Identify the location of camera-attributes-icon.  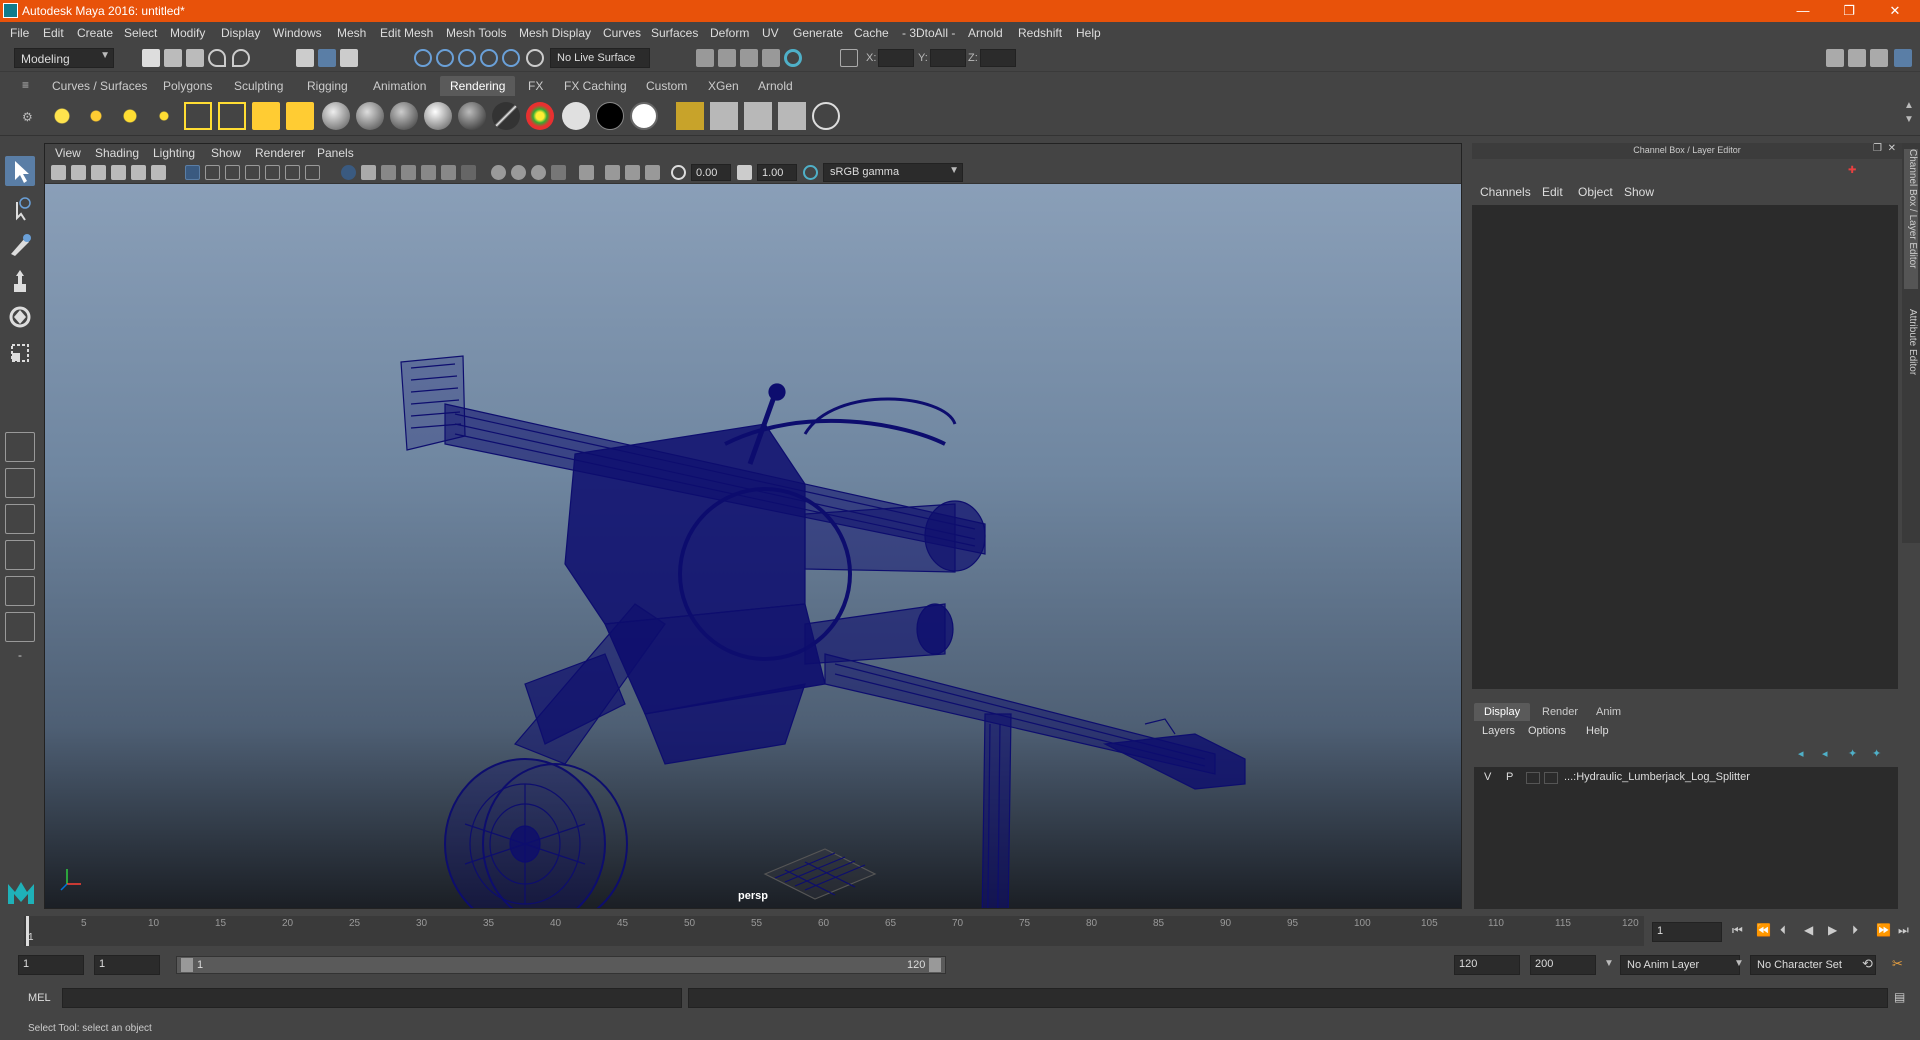
(78, 172).